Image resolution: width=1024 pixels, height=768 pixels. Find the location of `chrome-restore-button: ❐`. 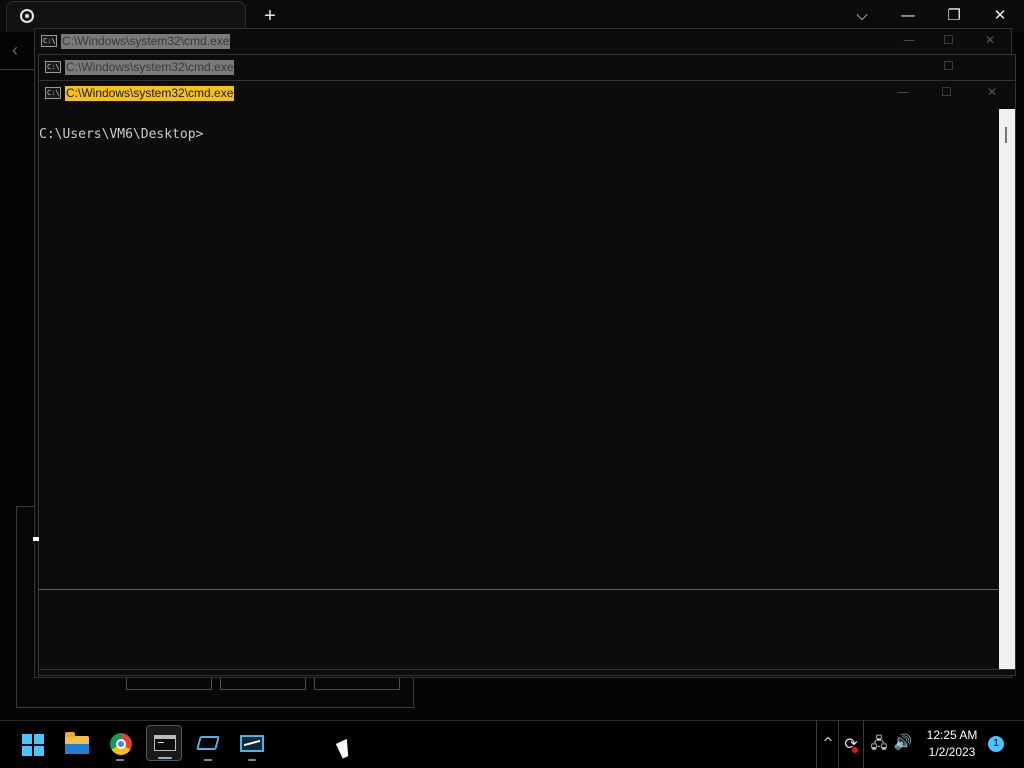

chrome-restore-button: ❐ is located at coordinates (954, 15).